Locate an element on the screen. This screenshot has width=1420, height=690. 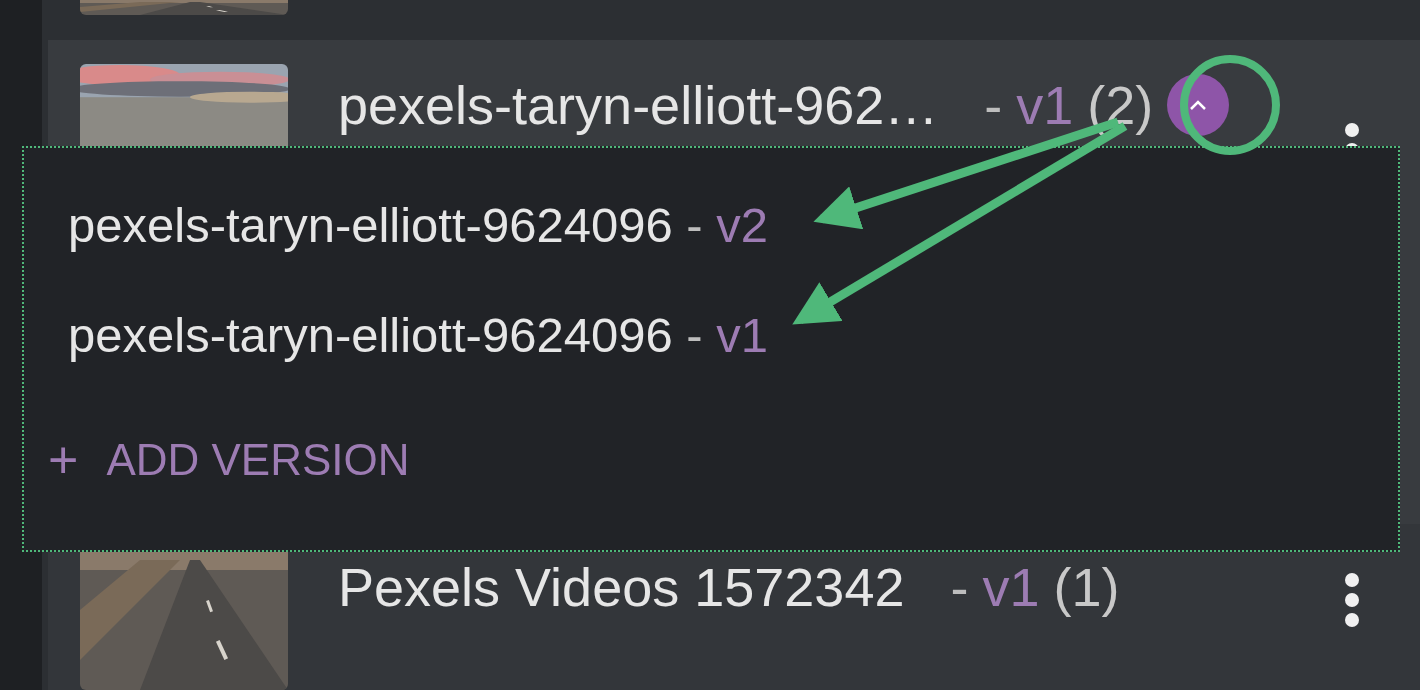
version-item: pexels-taryn-elliott-9624096 - v1 is located at coordinates (733, 366).